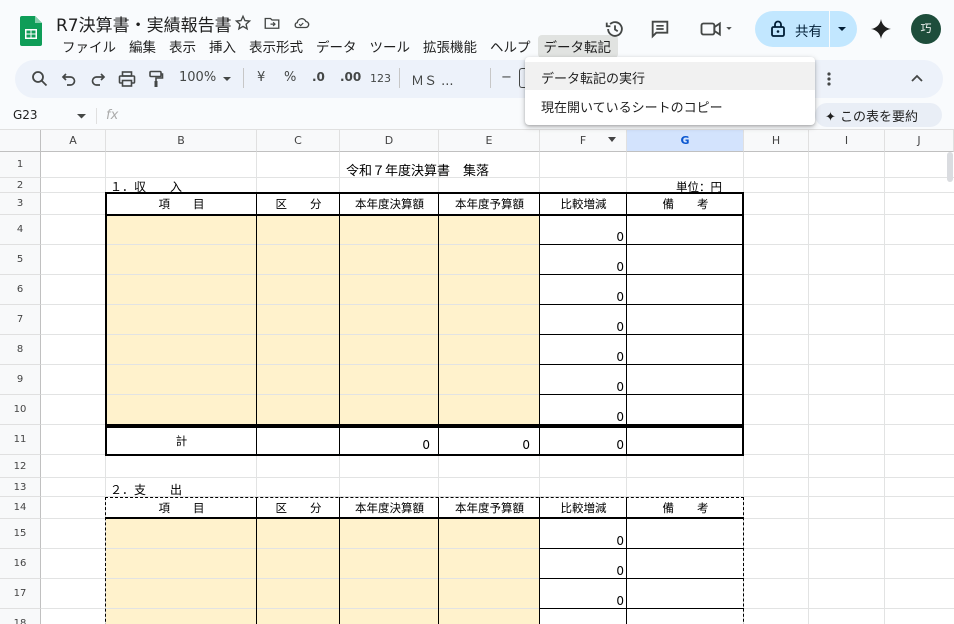  I want to click on row-header: 11, so click(20, 440).